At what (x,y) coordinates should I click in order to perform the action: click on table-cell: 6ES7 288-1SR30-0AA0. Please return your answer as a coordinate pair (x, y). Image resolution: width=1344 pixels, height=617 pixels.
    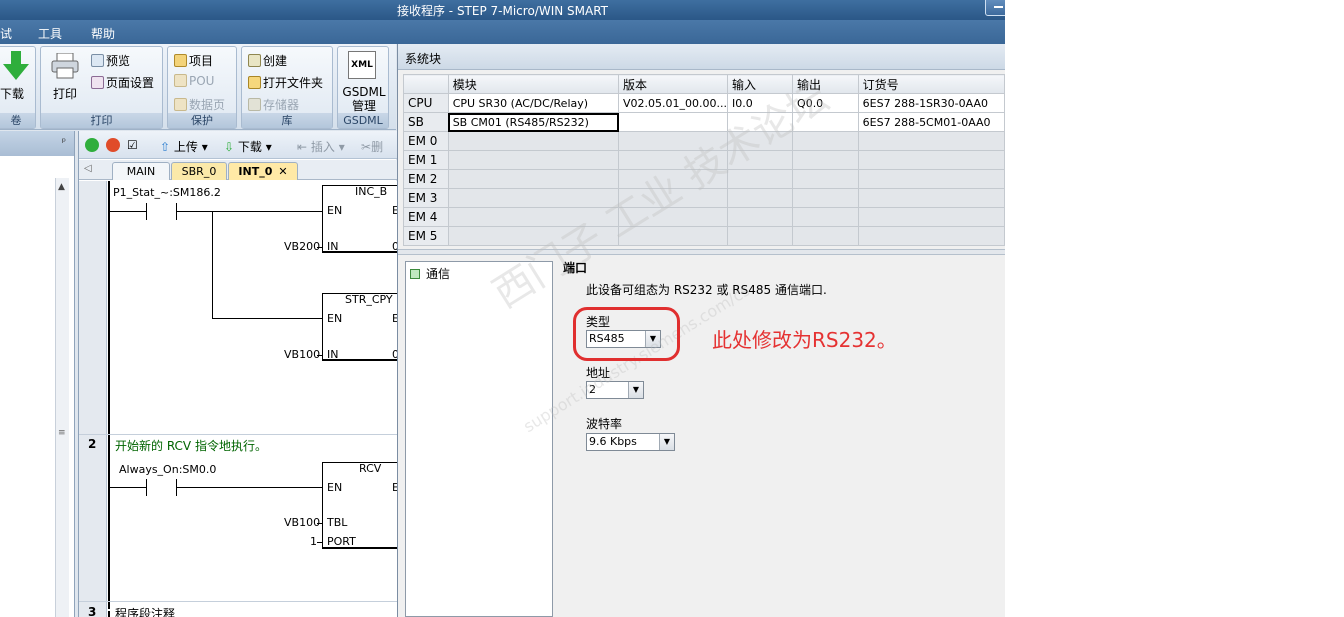
    Looking at the image, I should click on (931, 103).